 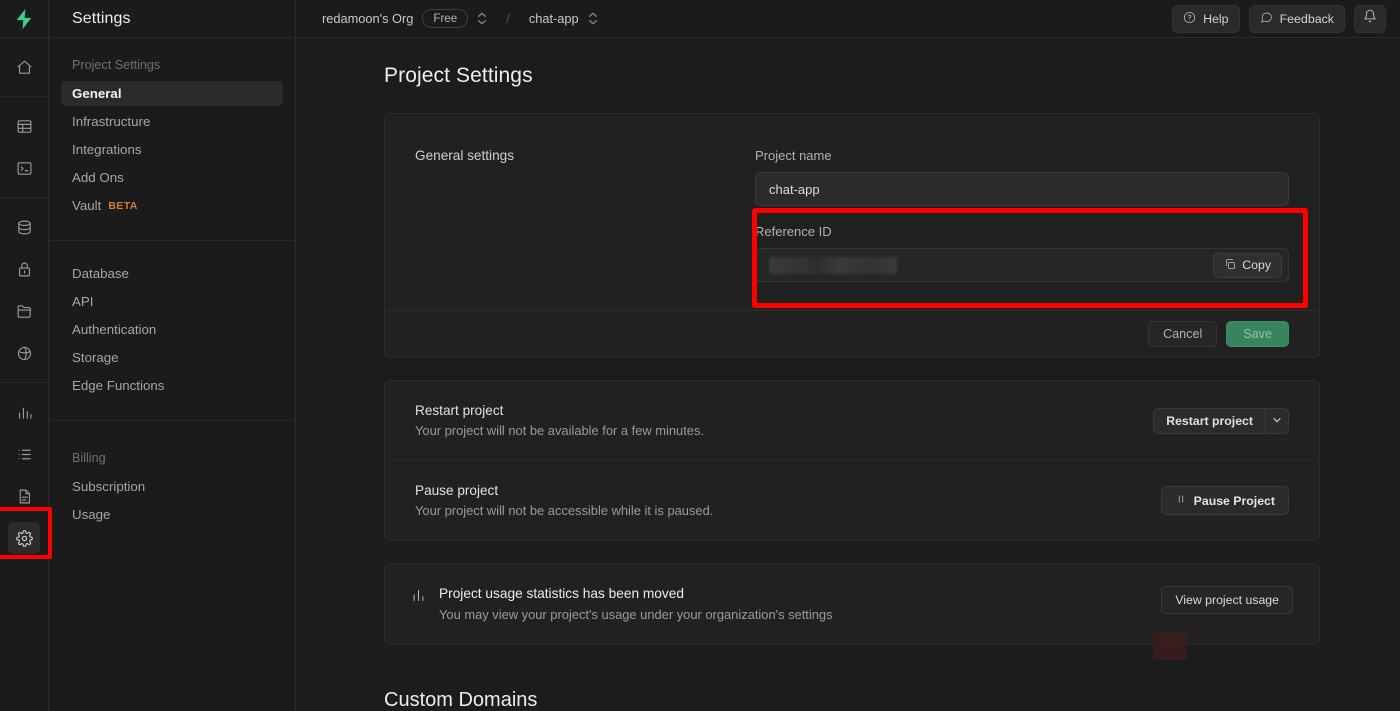 I want to click on sidebar-item-label: Infrastructure, so click(x=111, y=121).